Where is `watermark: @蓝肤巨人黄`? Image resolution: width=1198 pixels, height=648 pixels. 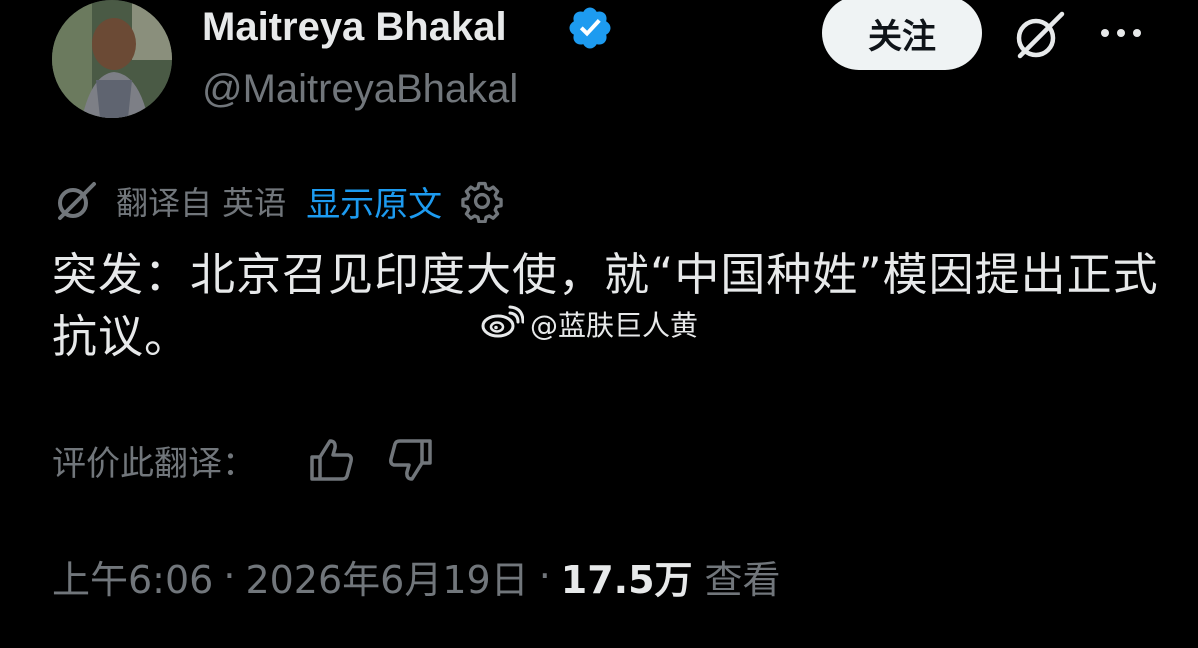 watermark: @蓝肤巨人黄 is located at coordinates (589, 324).